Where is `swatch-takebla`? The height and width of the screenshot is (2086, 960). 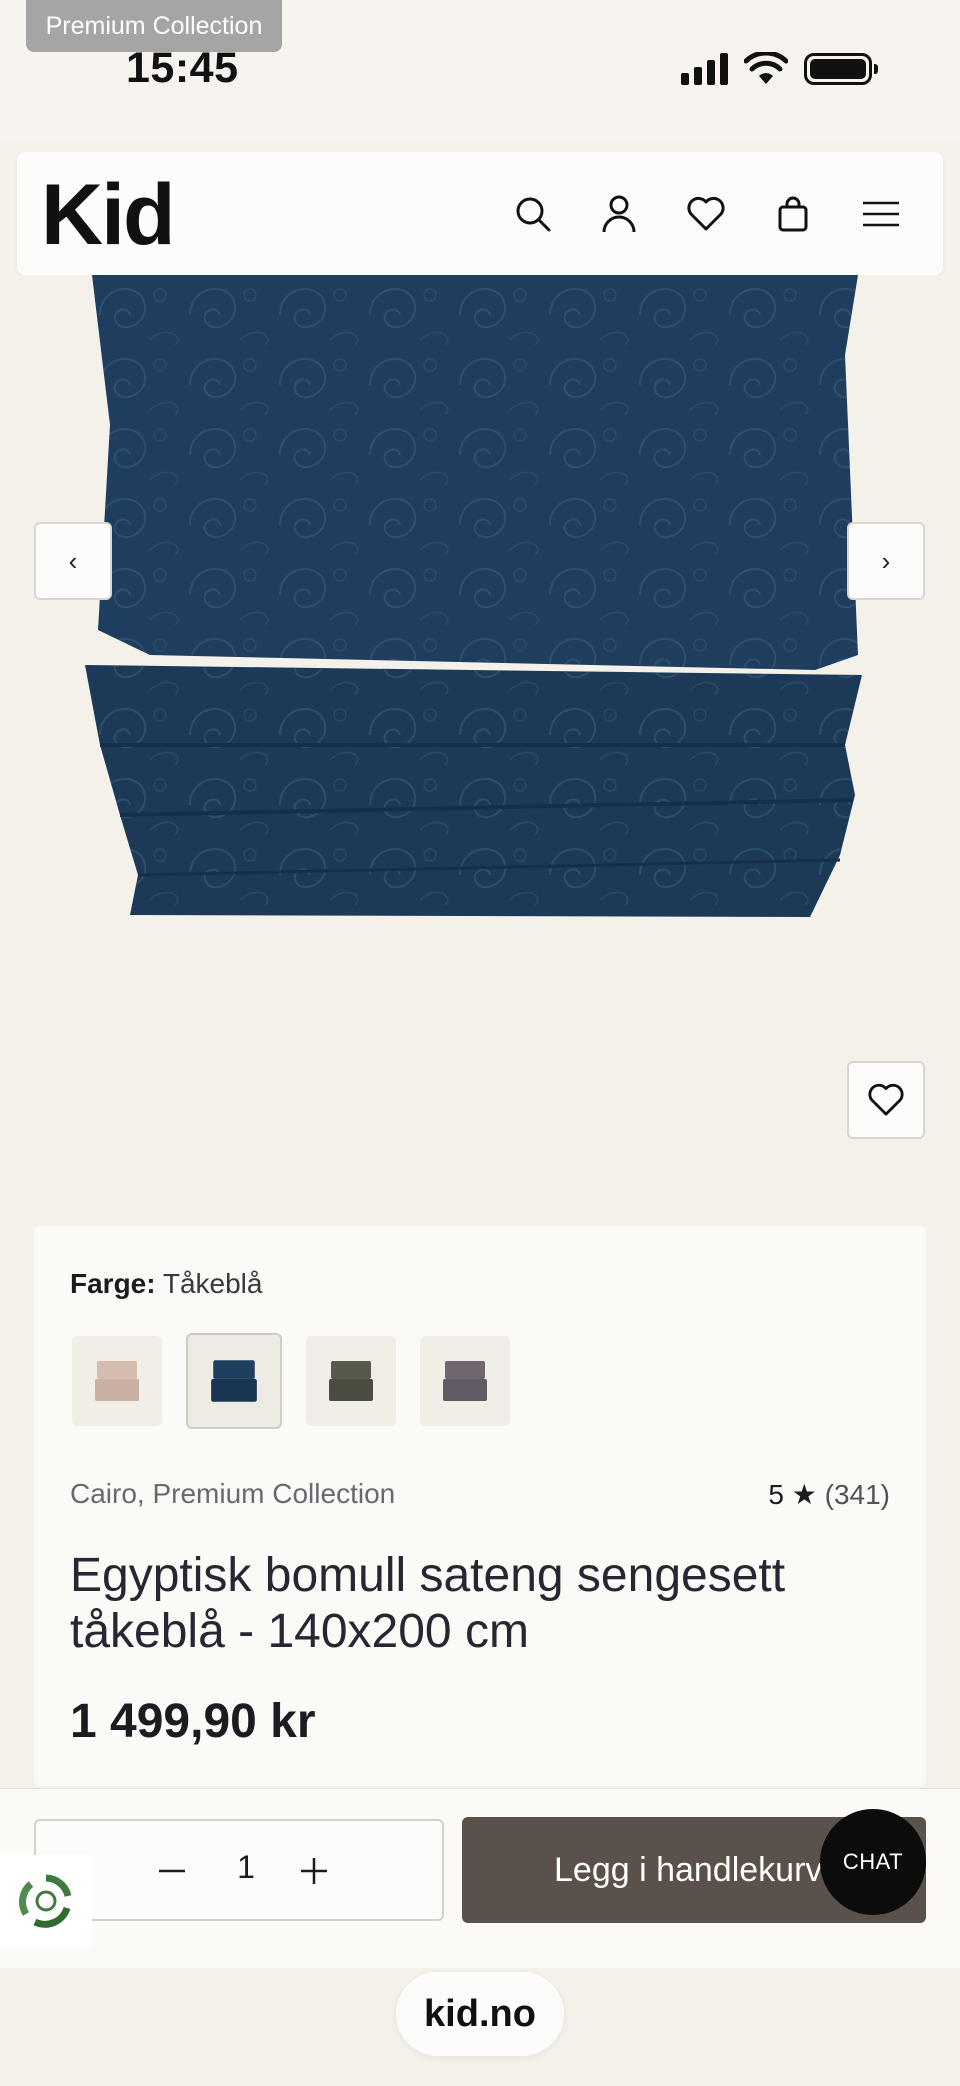
swatch-takebla is located at coordinates (234, 1381).